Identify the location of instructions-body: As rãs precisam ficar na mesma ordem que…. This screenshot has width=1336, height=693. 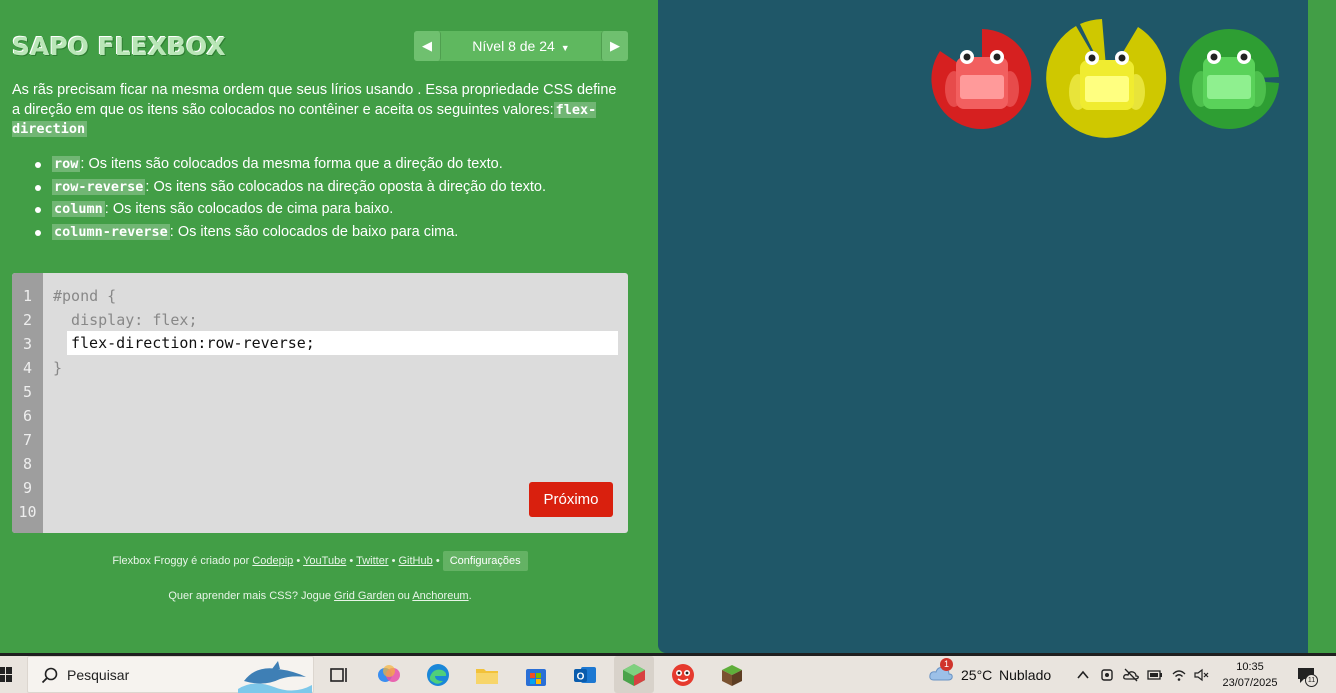
(314, 100).